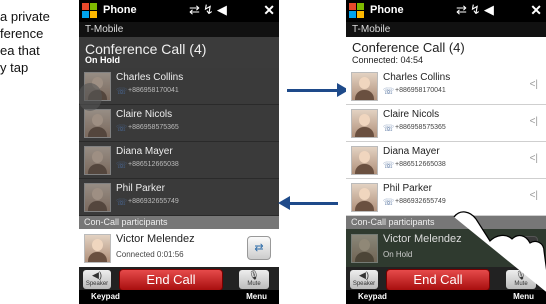 Image resolution: width=546 pixels, height=304 pixels. Describe the element at coordinates (408, 47) in the screenshot. I see `conference-title: Conference Call (4)` at that location.